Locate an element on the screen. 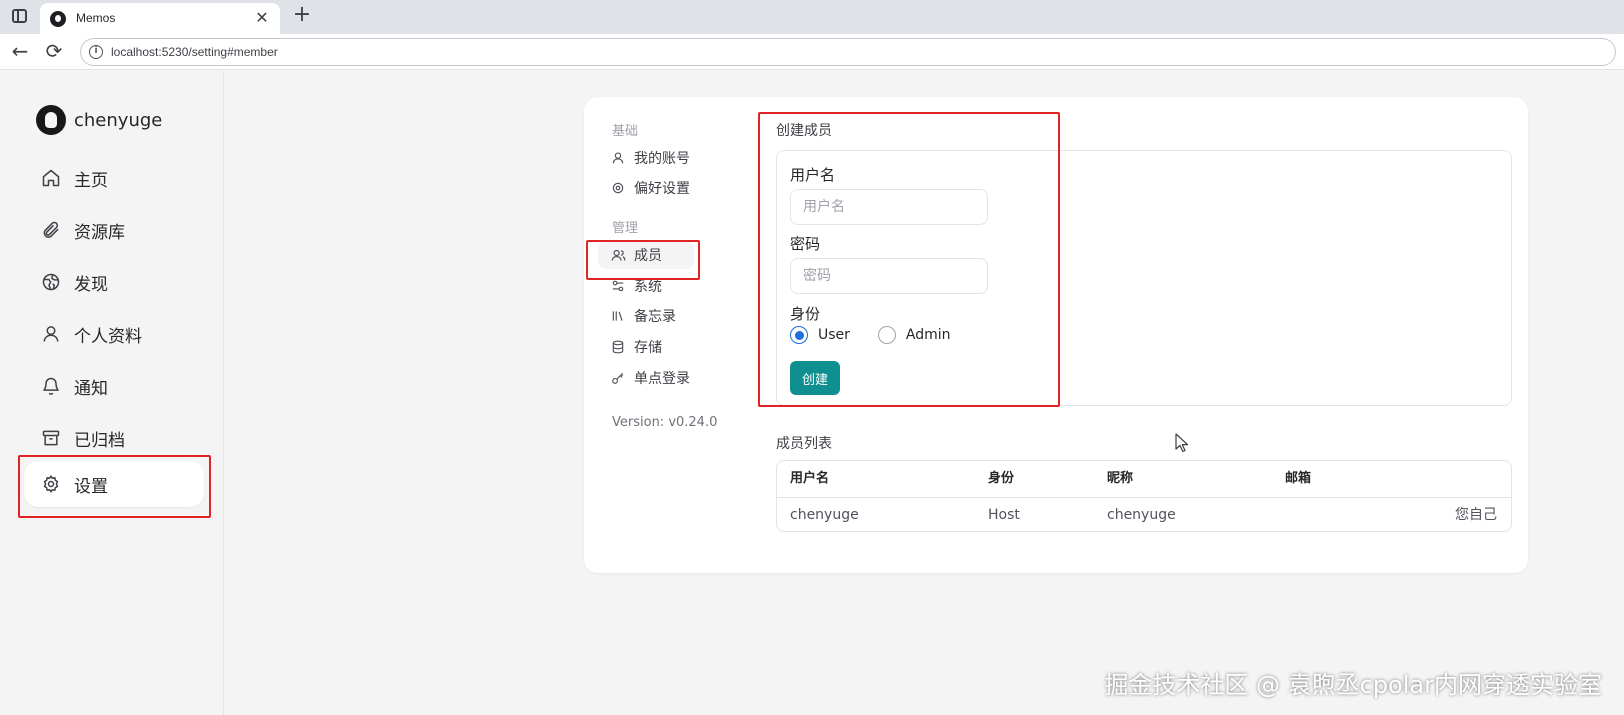 This screenshot has height=715, width=1624. browser-address-bar: ← ⟳ i localhost:5230/setting#member is located at coordinates (812, 52).